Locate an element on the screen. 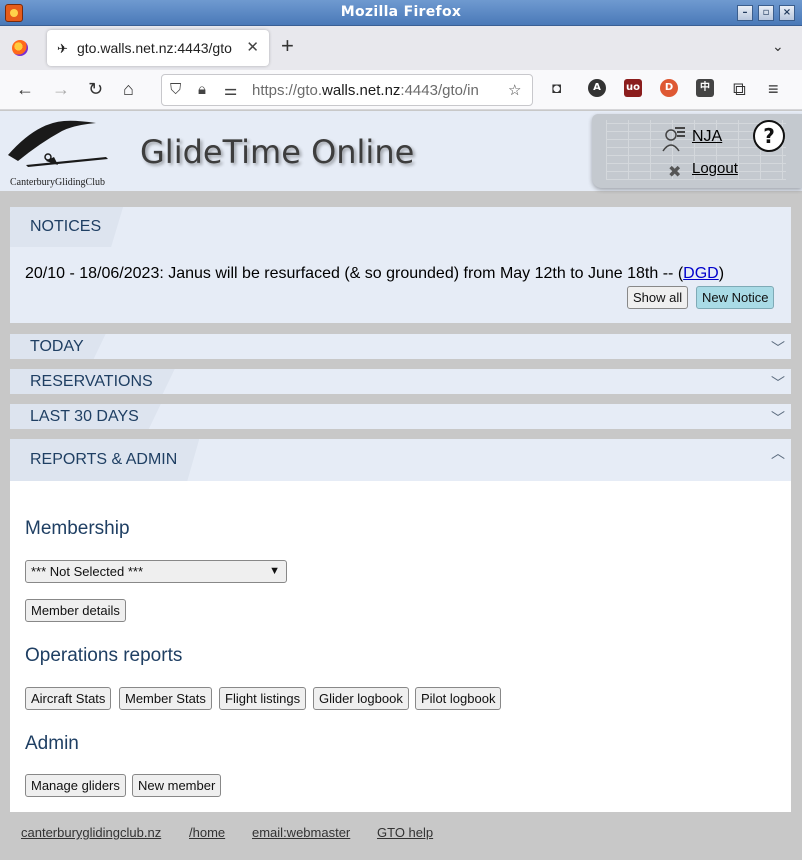 The width and height of the screenshot is (802, 860). user-panel: NJA ? ✖ Logout is located at coordinates (697, 151).